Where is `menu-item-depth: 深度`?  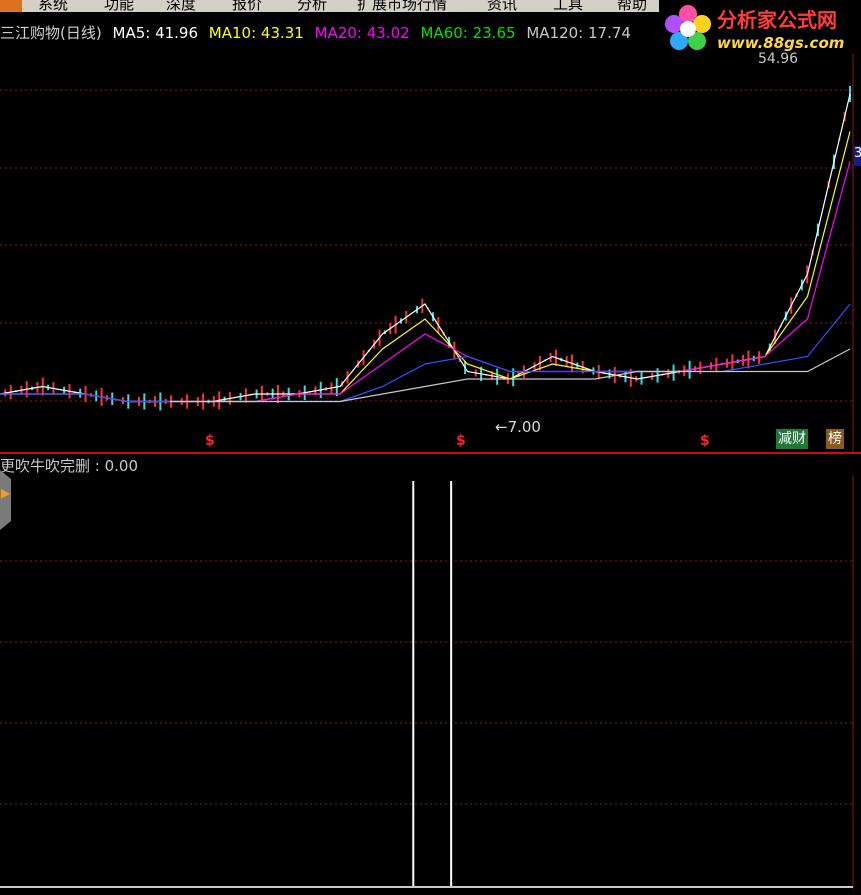 menu-item-depth: 深度 is located at coordinates (181, 6).